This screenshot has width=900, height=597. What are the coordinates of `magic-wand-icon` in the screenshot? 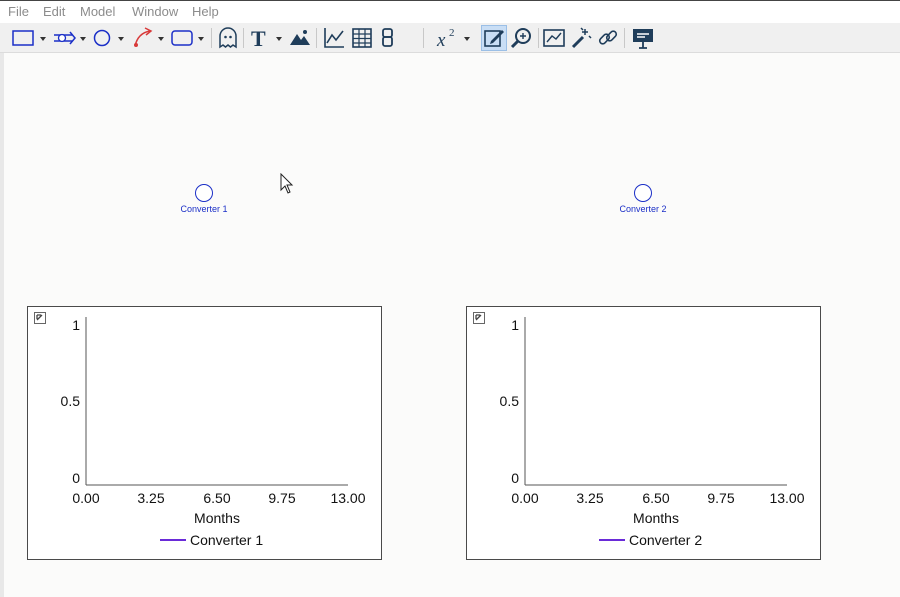 It's located at (581, 38).